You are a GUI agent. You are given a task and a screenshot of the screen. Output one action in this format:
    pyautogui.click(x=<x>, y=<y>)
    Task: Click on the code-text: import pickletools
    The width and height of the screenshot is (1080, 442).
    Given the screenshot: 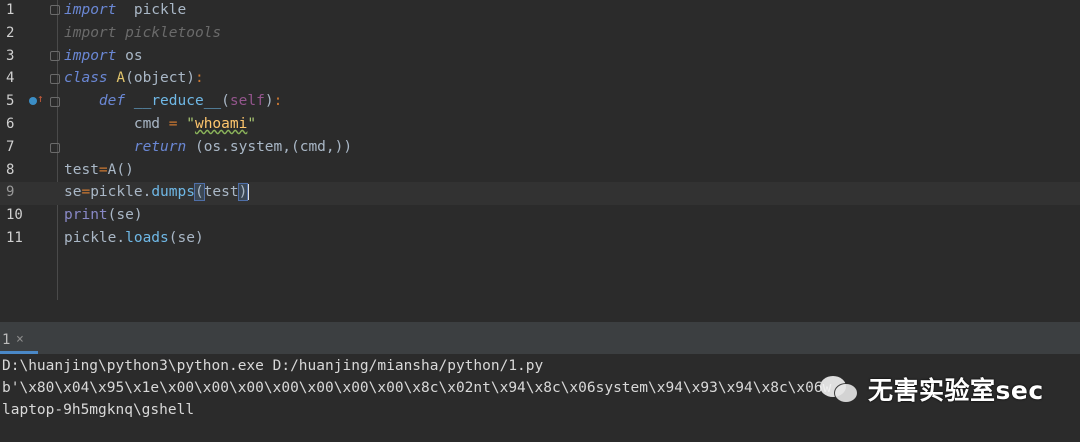 What is the action you would take?
    pyautogui.click(x=142, y=33)
    